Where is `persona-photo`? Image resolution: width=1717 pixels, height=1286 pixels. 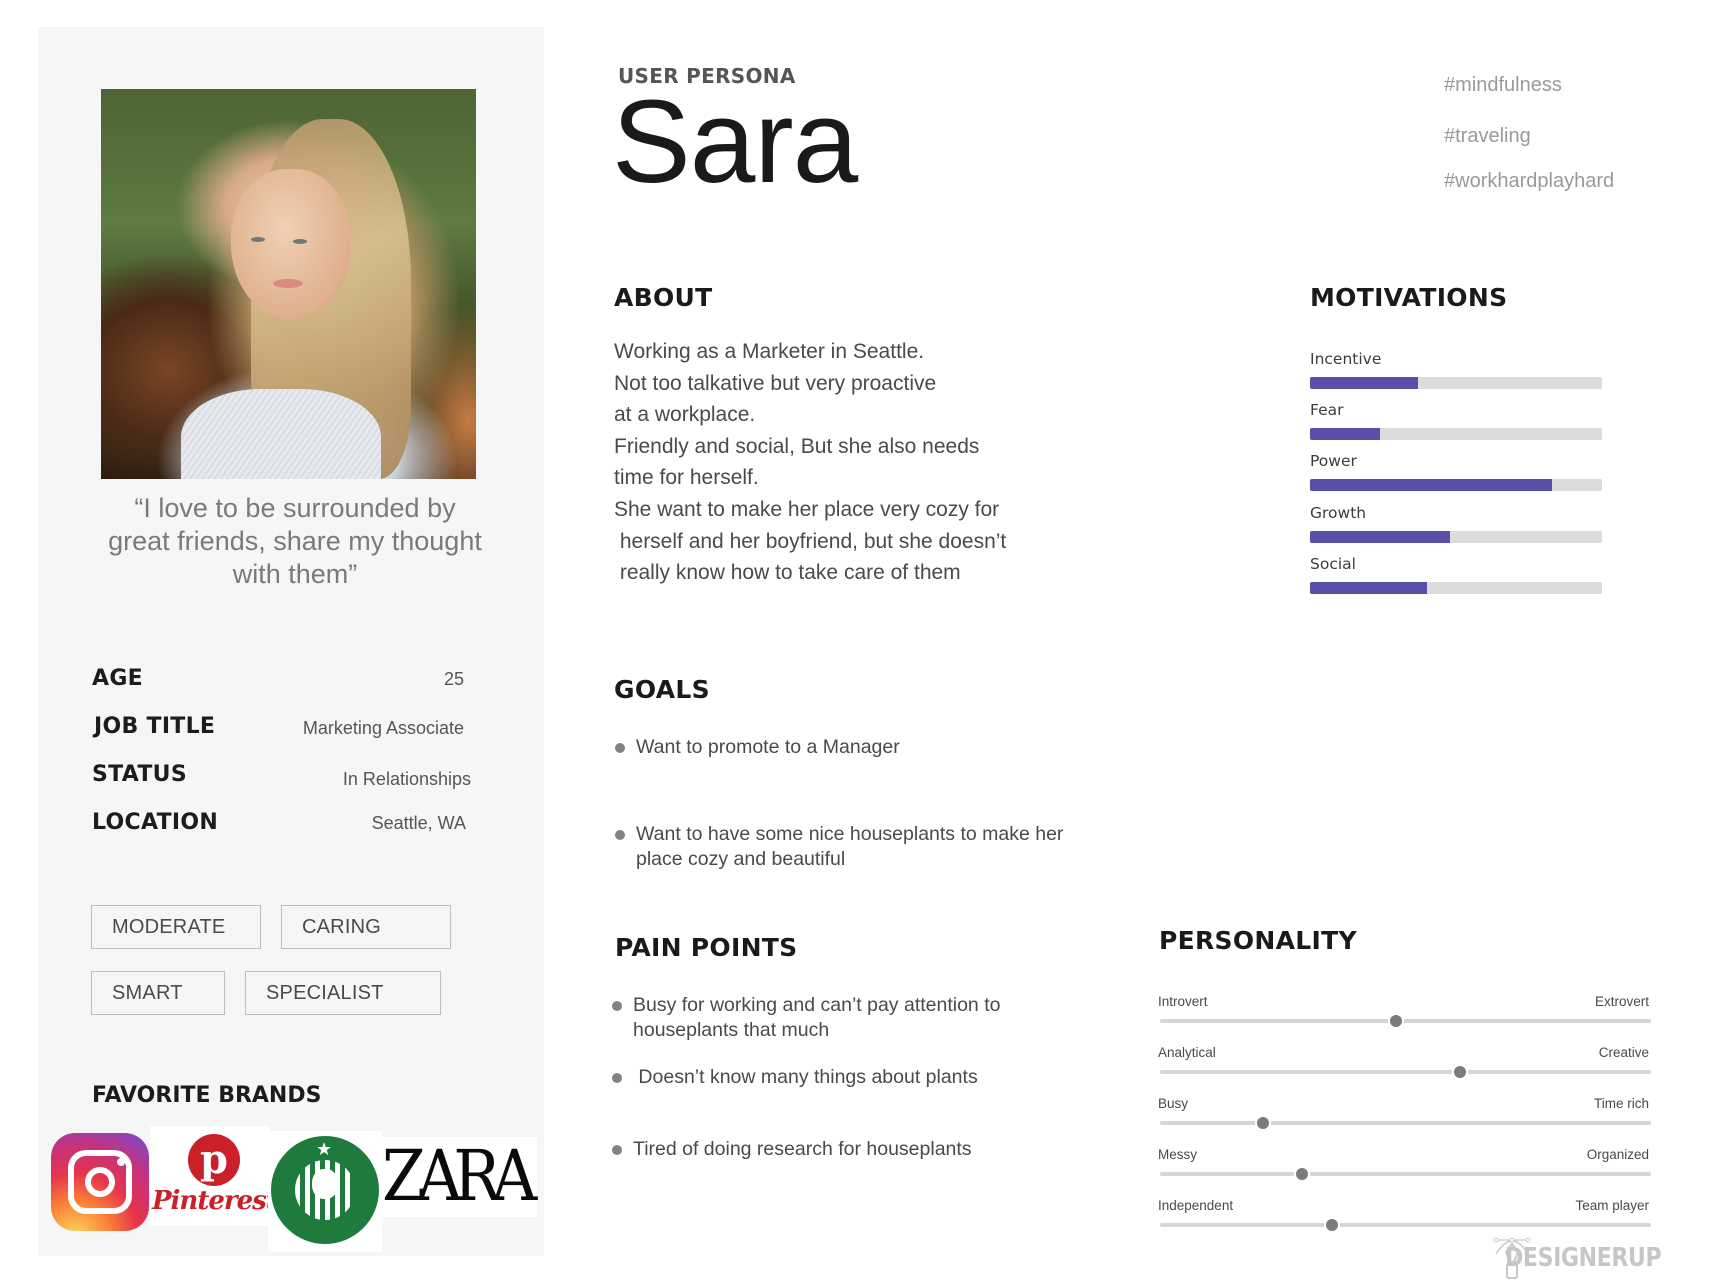 persona-photo is located at coordinates (288, 284).